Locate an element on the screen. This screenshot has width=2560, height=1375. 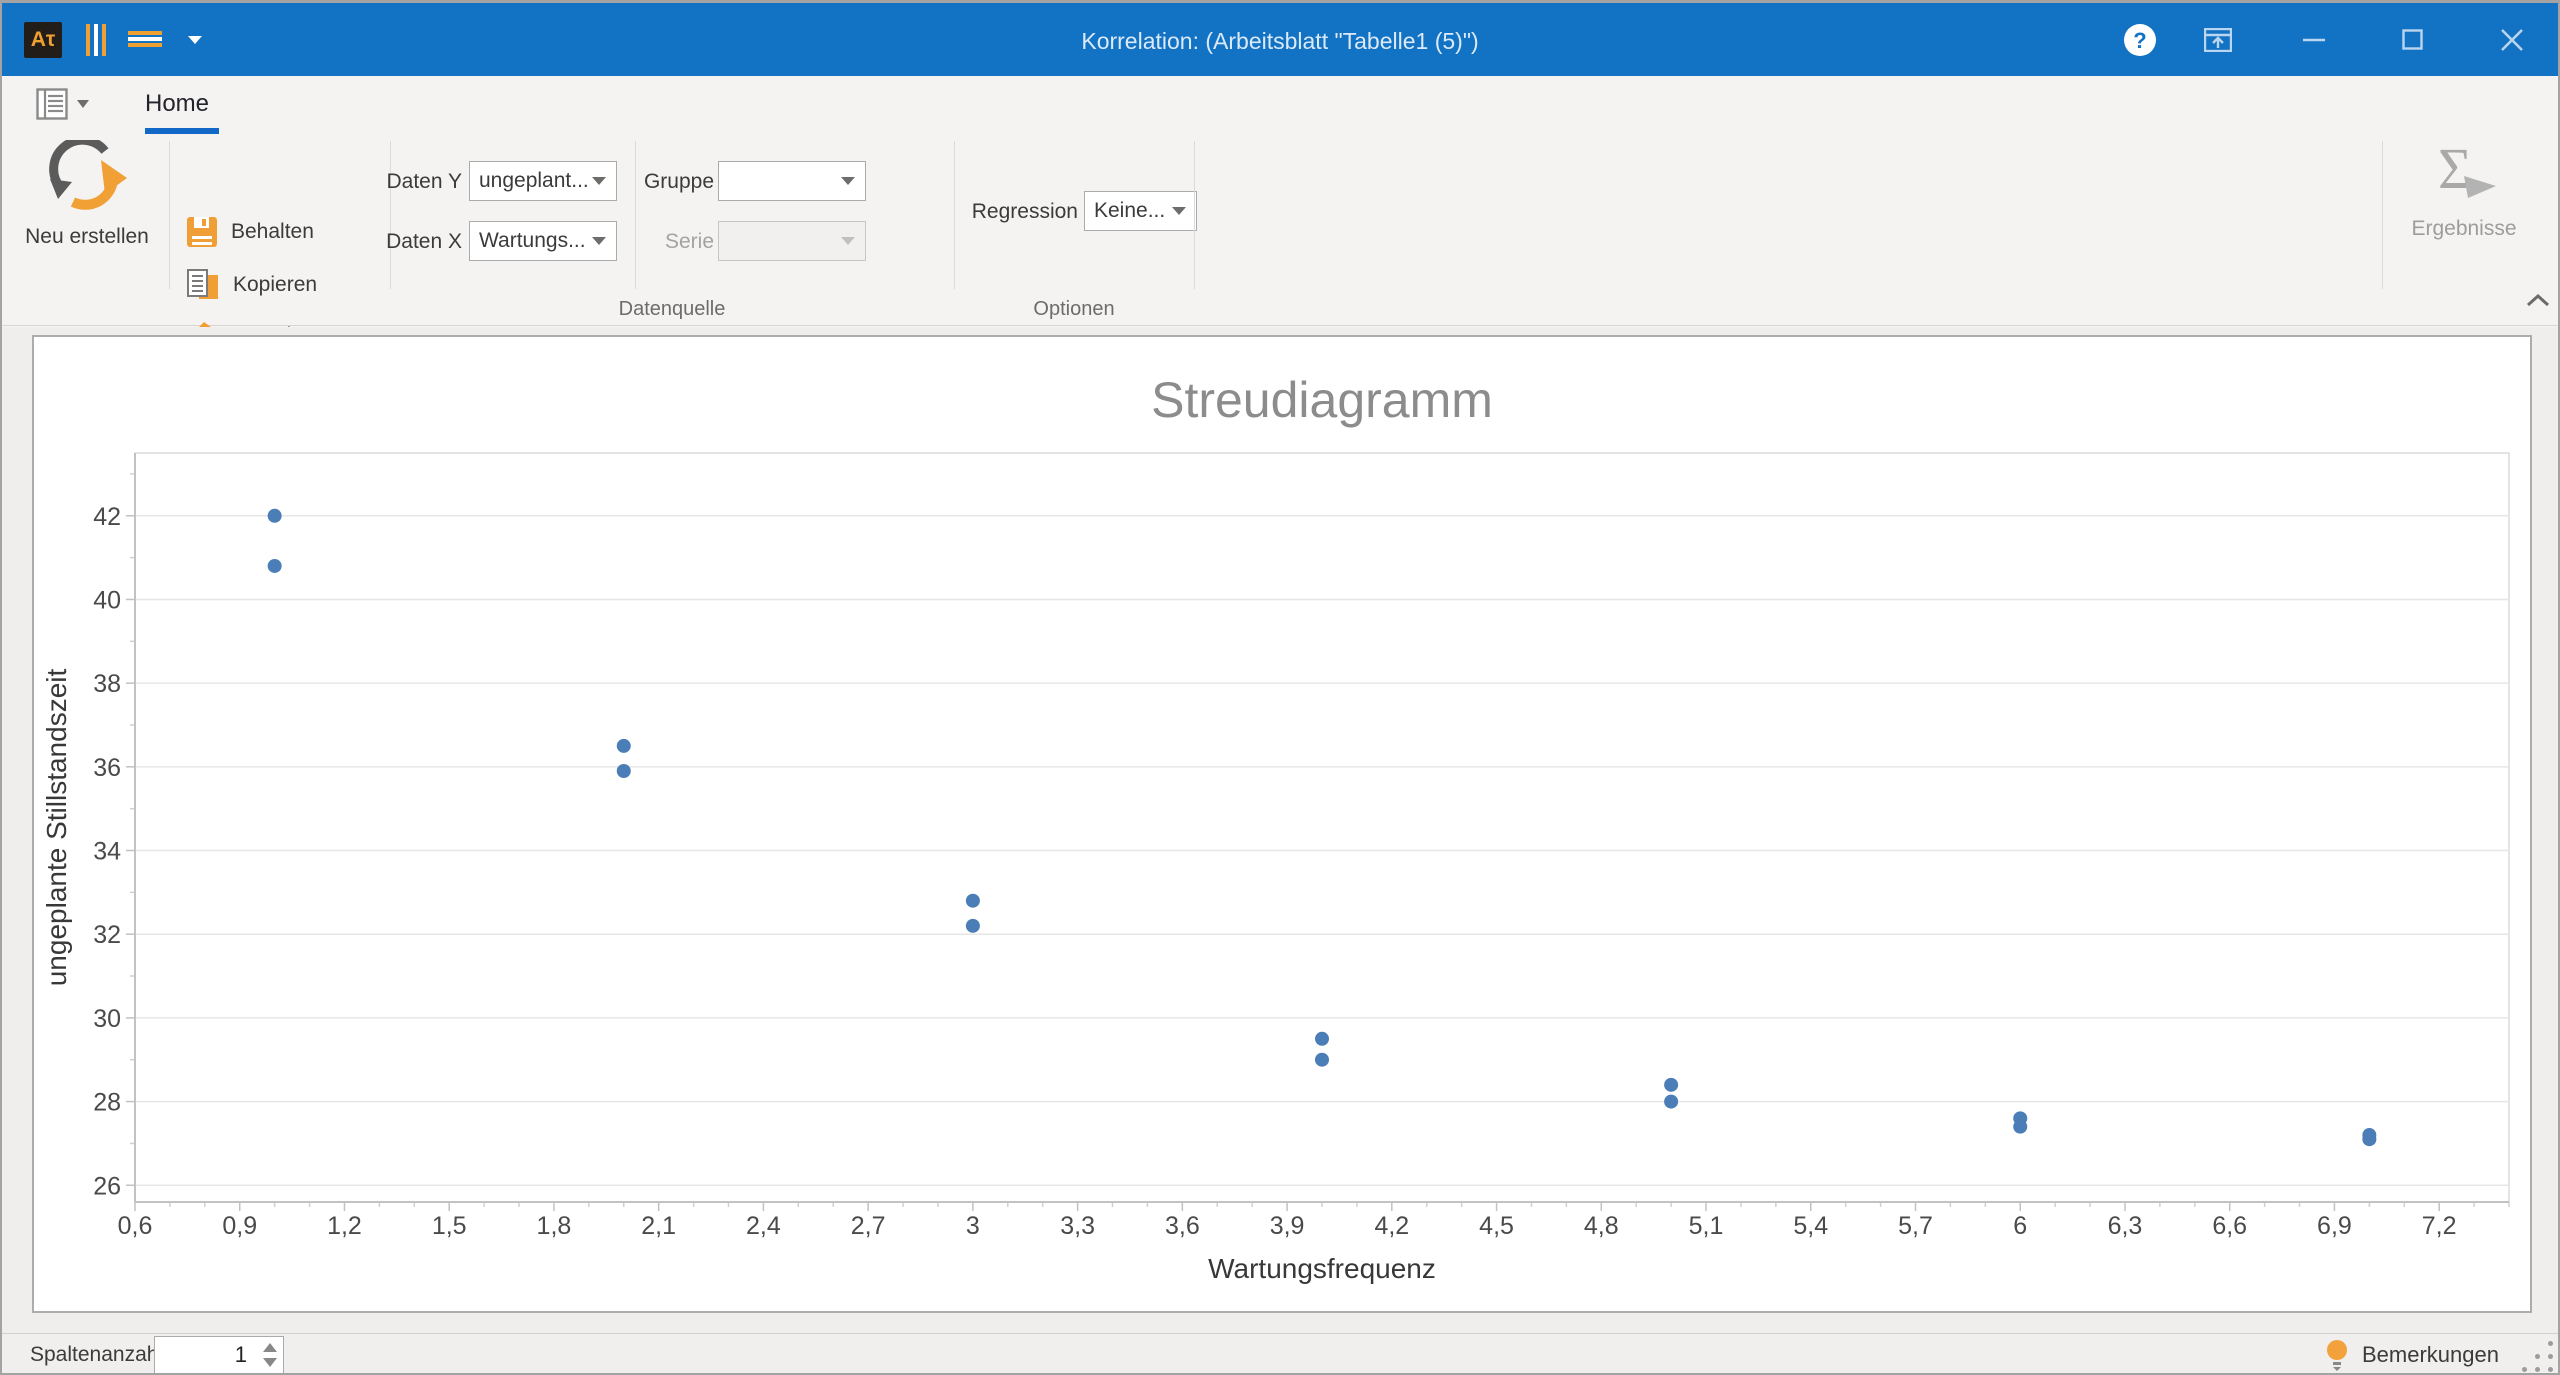
minimize-button is located at coordinates (2314, 39).